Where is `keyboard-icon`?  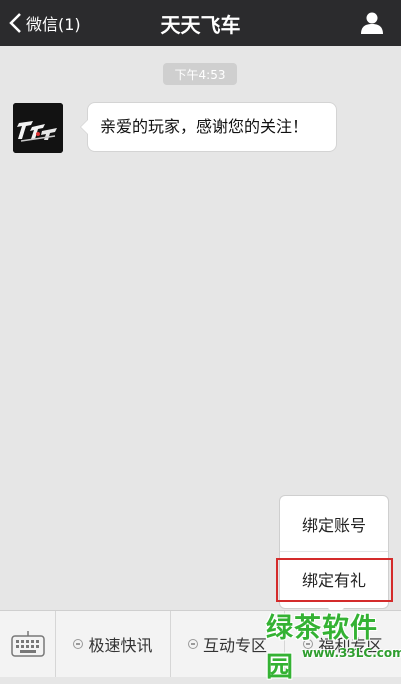 keyboard-icon is located at coordinates (27, 644).